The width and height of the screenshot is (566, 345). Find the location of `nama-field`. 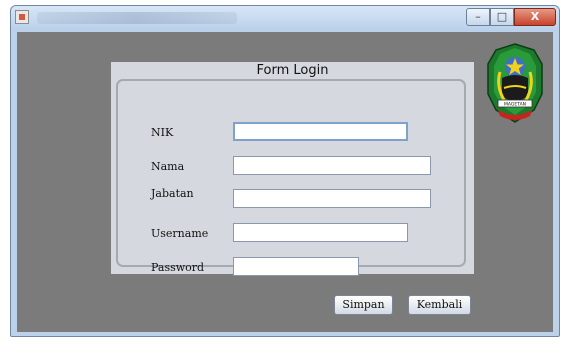

nama-field is located at coordinates (332, 165).